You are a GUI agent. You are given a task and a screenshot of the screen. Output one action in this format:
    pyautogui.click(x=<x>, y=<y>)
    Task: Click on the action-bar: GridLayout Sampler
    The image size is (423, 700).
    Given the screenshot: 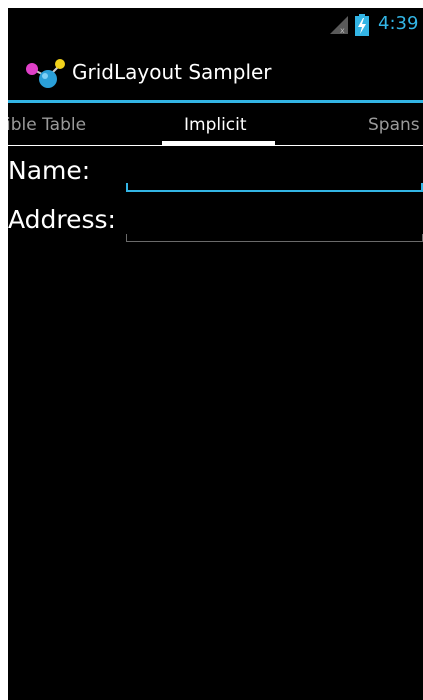 What is the action you would take?
    pyautogui.click(x=215, y=71)
    